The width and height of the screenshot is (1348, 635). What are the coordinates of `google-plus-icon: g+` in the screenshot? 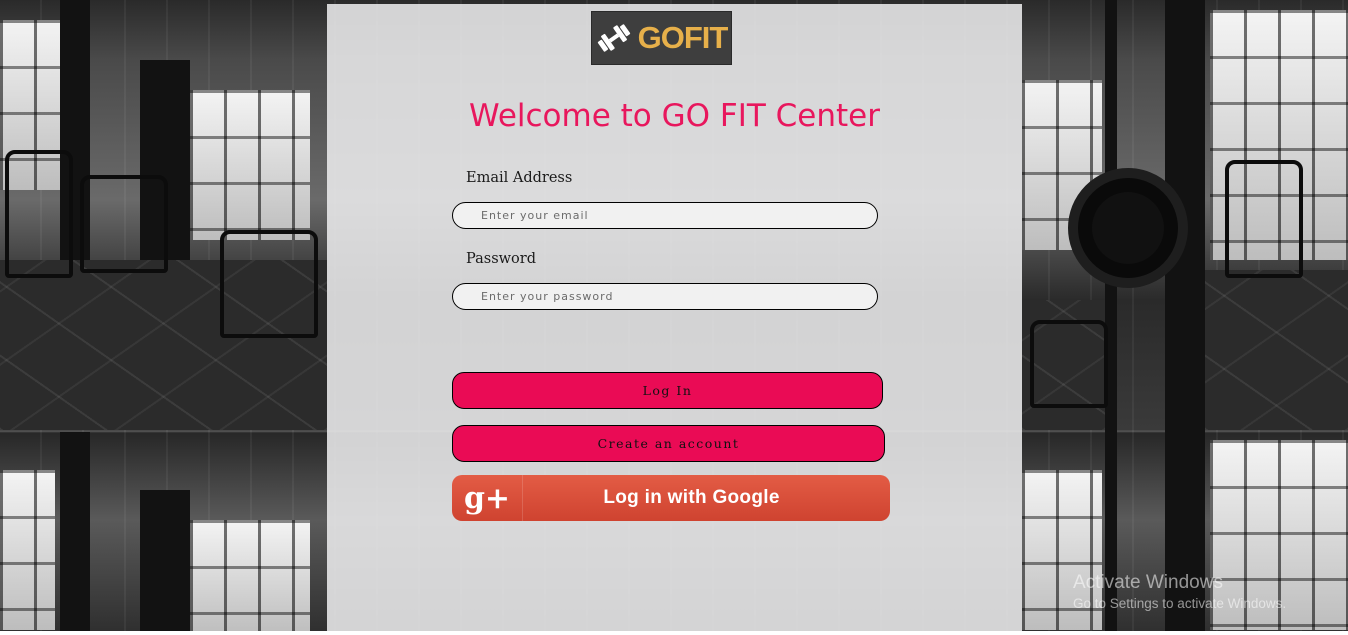 It's located at (487, 498).